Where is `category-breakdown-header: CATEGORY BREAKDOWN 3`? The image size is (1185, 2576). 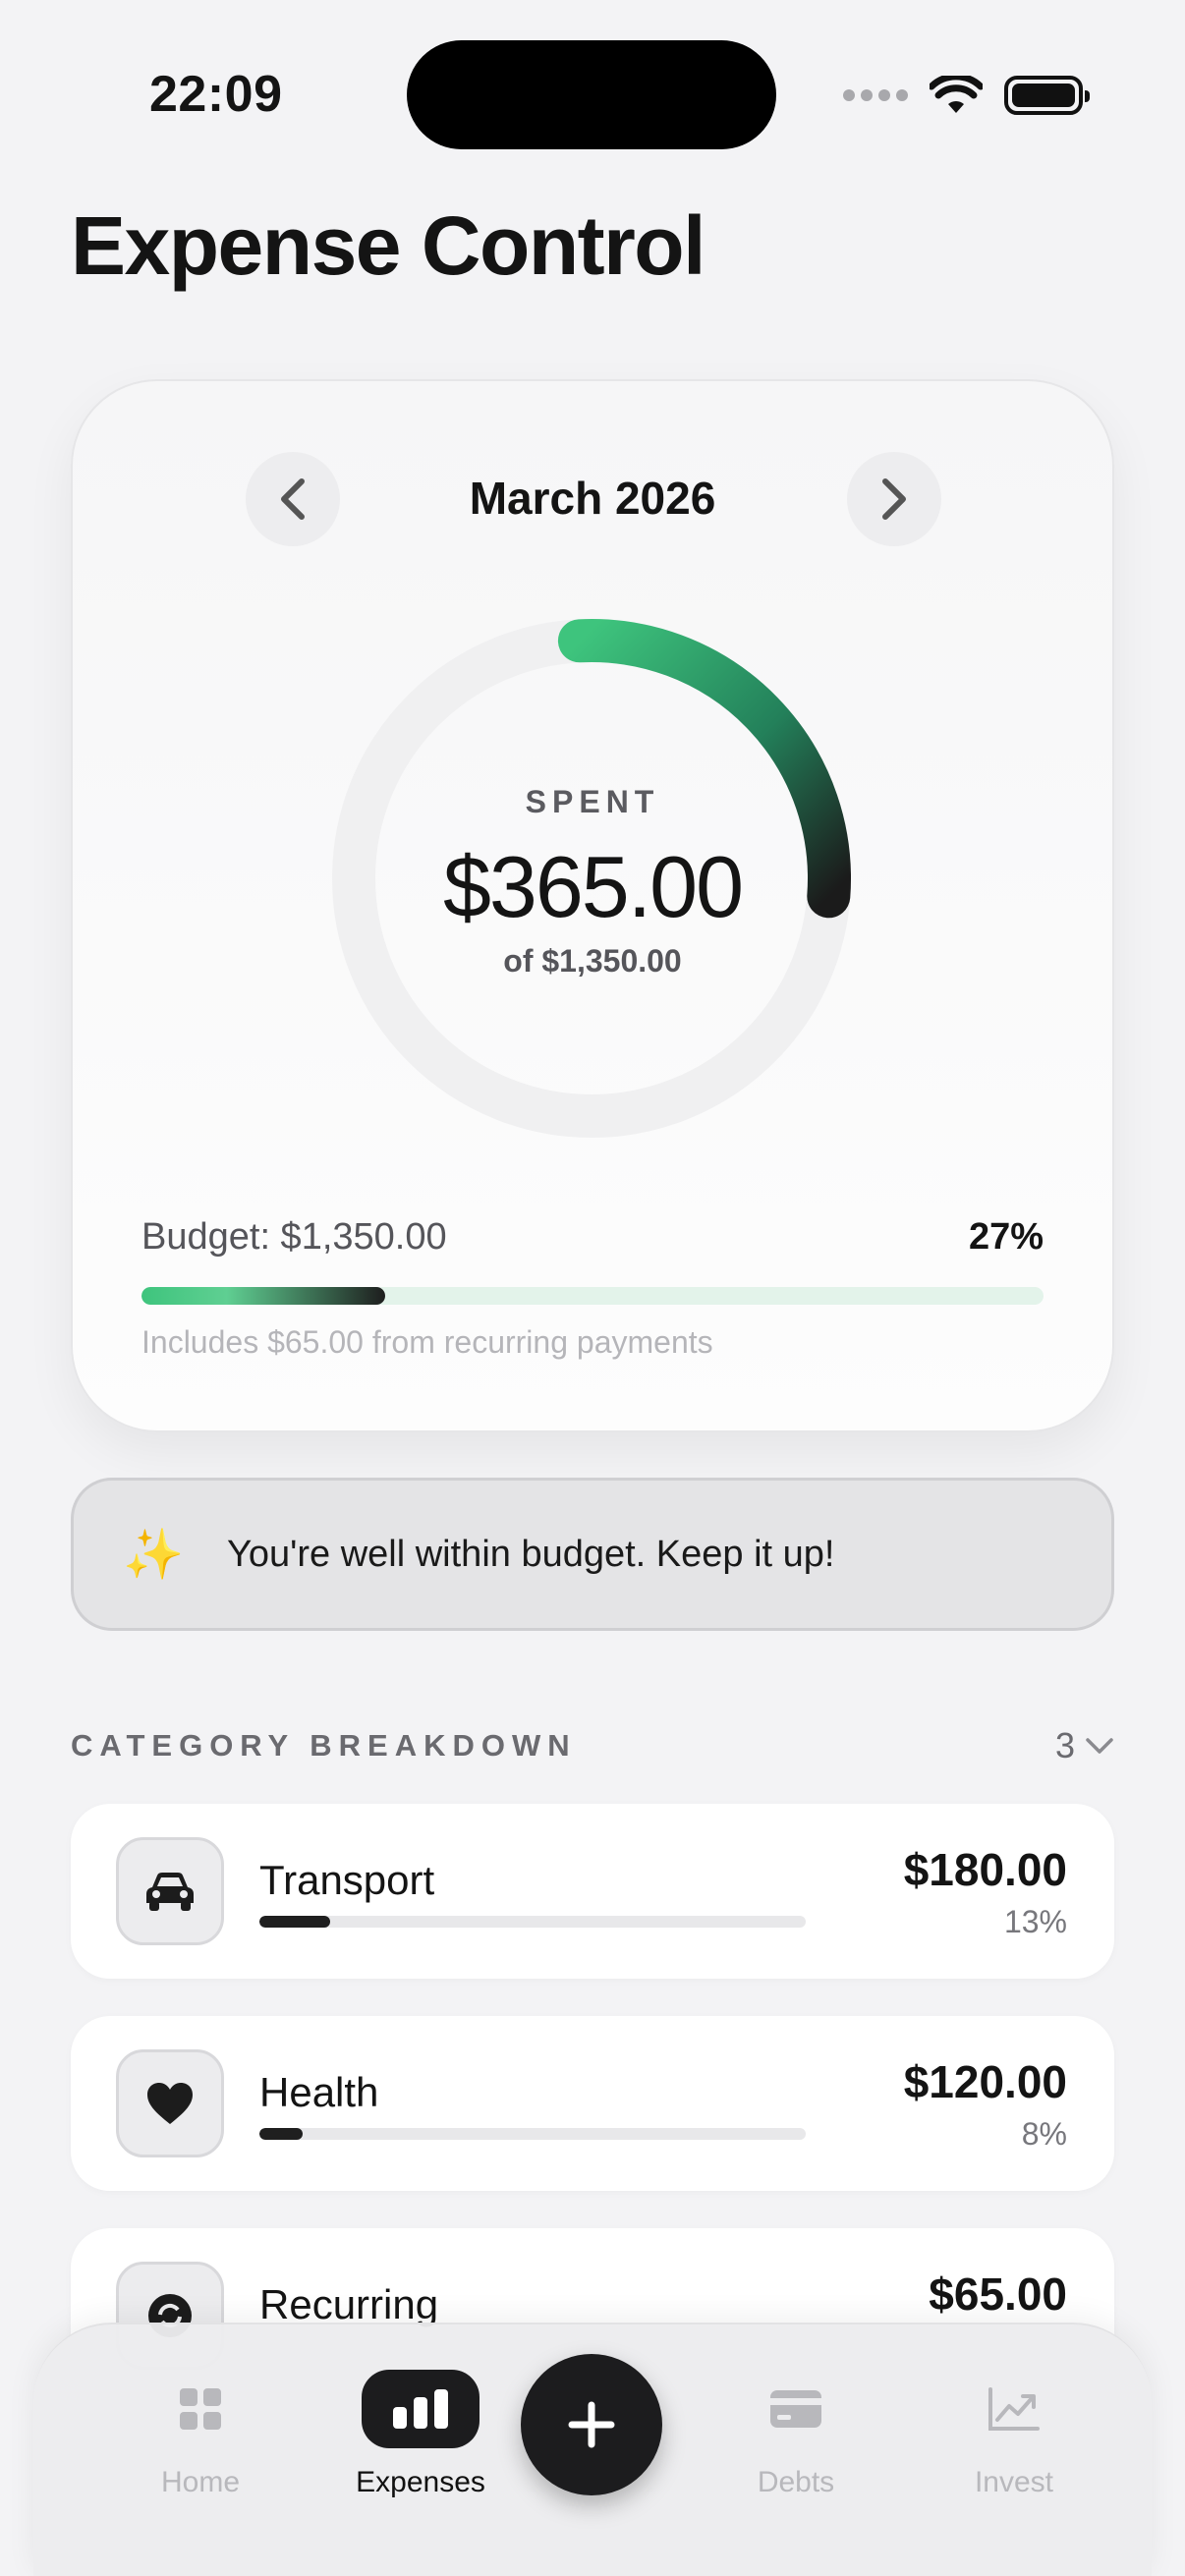 category-breakdown-header: CATEGORY BREAKDOWN 3 is located at coordinates (592, 1745).